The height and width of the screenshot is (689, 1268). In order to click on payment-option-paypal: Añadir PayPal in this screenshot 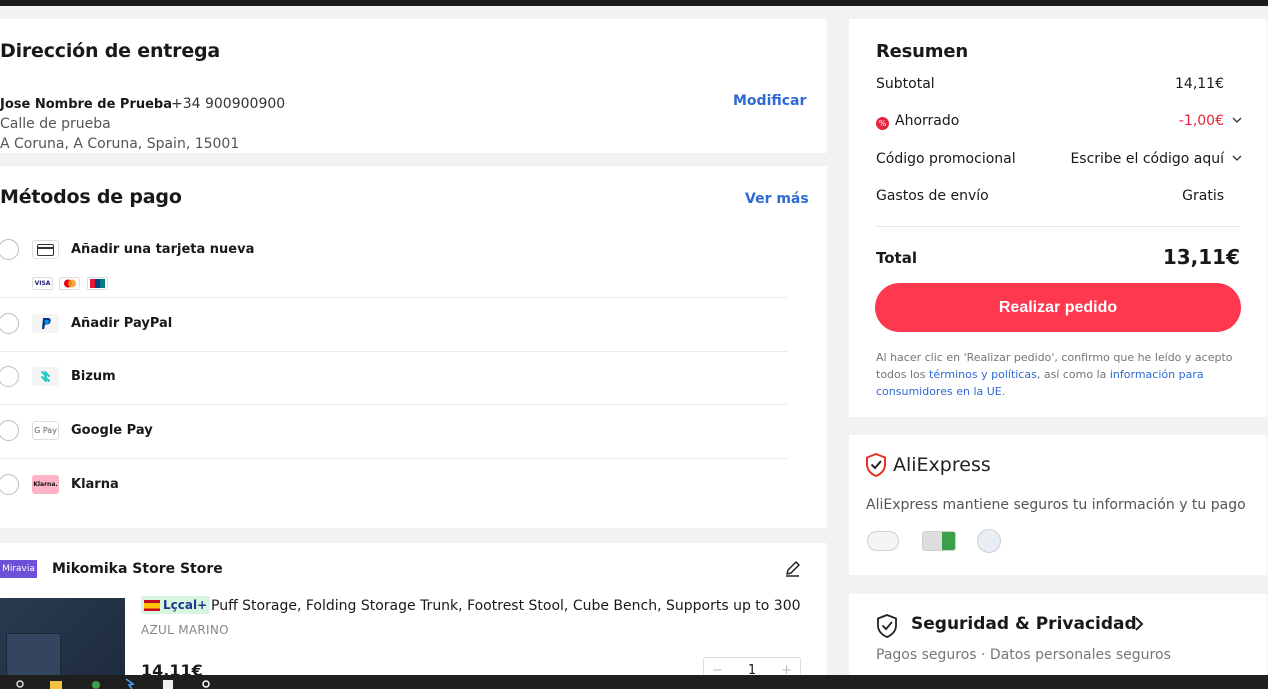, I will do `click(394, 325)`.